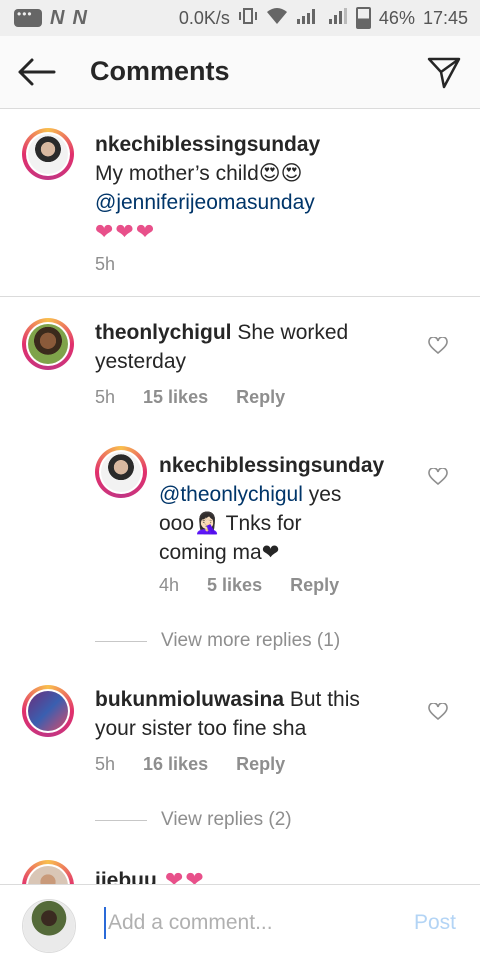 This screenshot has height=961, width=480. I want to click on page-title: Comments, so click(160, 71).